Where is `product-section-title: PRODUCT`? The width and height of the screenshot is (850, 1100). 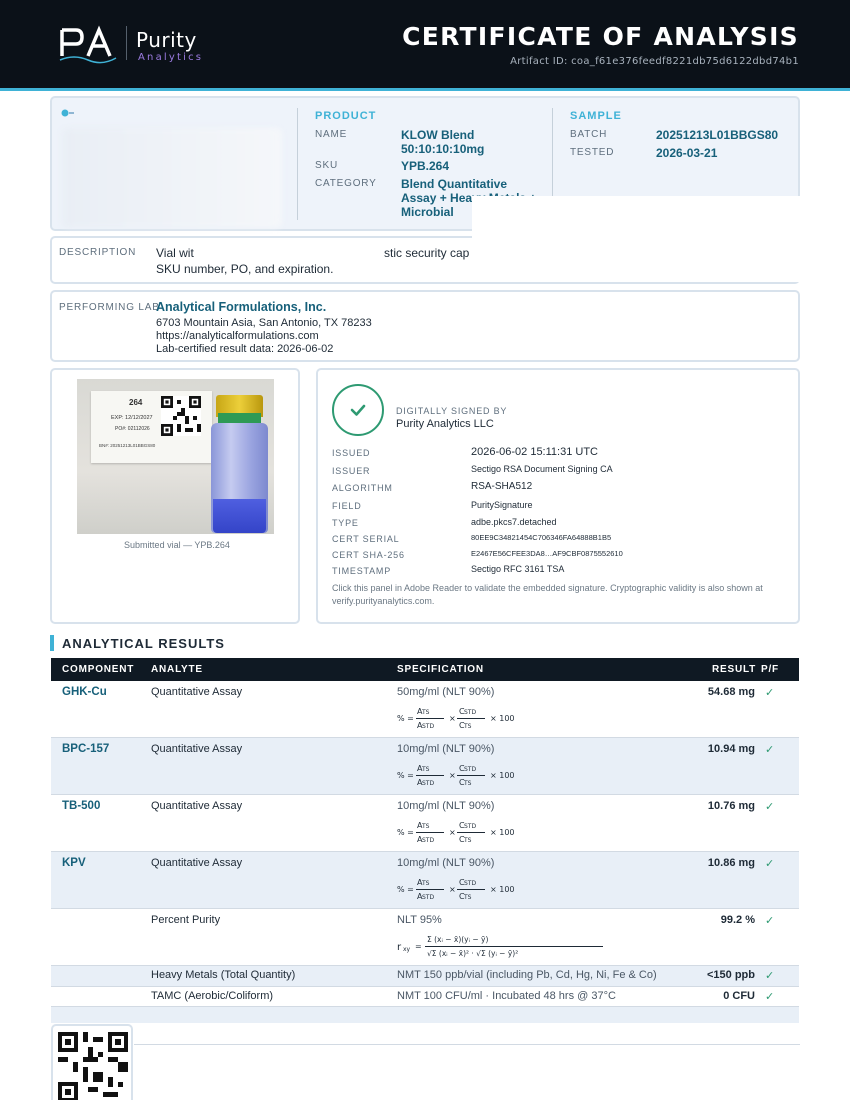
product-section-title: PRODUCT is located at coordinates (346, 116).